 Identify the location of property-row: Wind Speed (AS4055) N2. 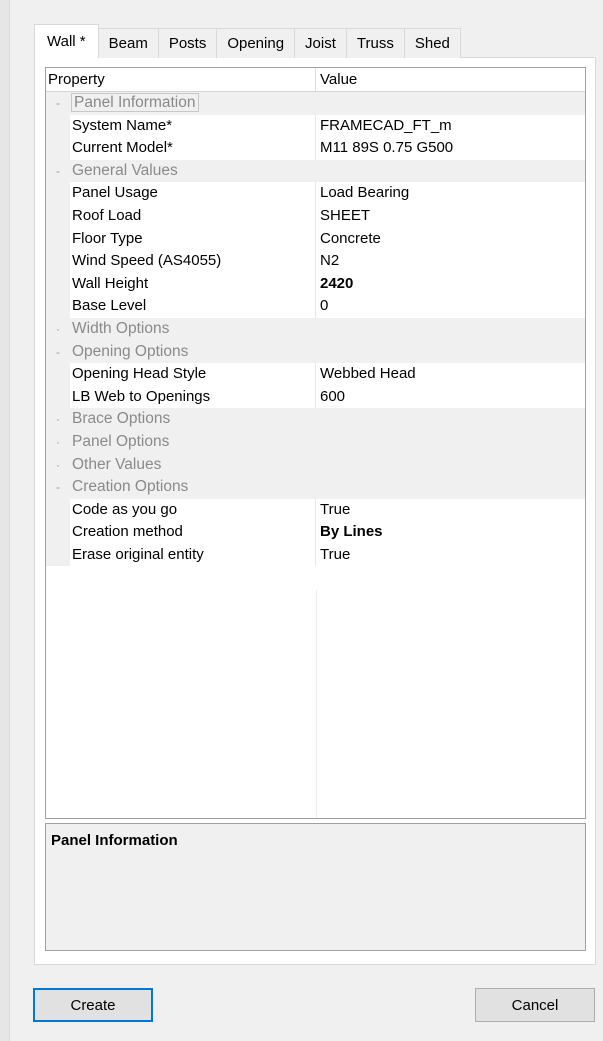
(315, 261).